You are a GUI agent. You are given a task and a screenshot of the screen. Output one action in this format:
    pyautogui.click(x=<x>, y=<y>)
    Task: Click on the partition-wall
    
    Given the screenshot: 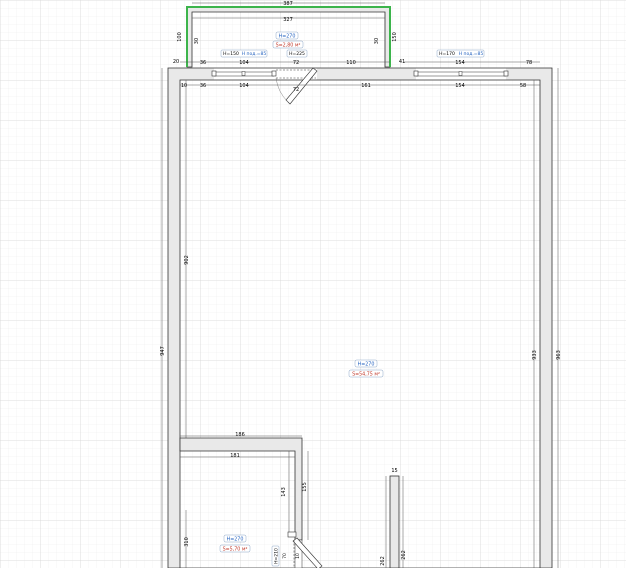 What is the action you would take?
    pyautogui.click(x=394, y=521)
    